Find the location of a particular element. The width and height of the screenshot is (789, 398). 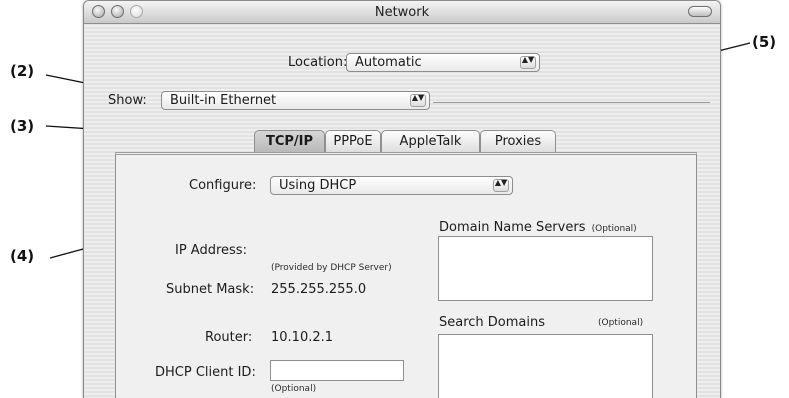

callout-4: (4) is located at coordinates (22, 256).